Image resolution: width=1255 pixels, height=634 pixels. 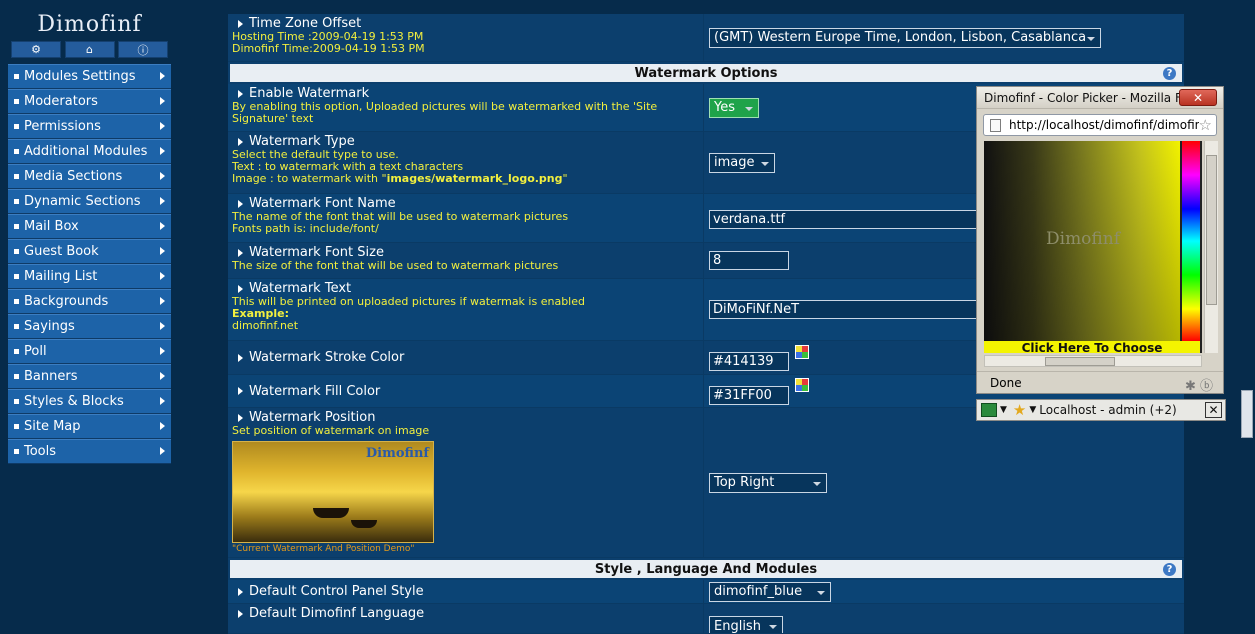 I want to click on setting-label-cell: Default Dimofinf Language, so click(x=466, y=618).